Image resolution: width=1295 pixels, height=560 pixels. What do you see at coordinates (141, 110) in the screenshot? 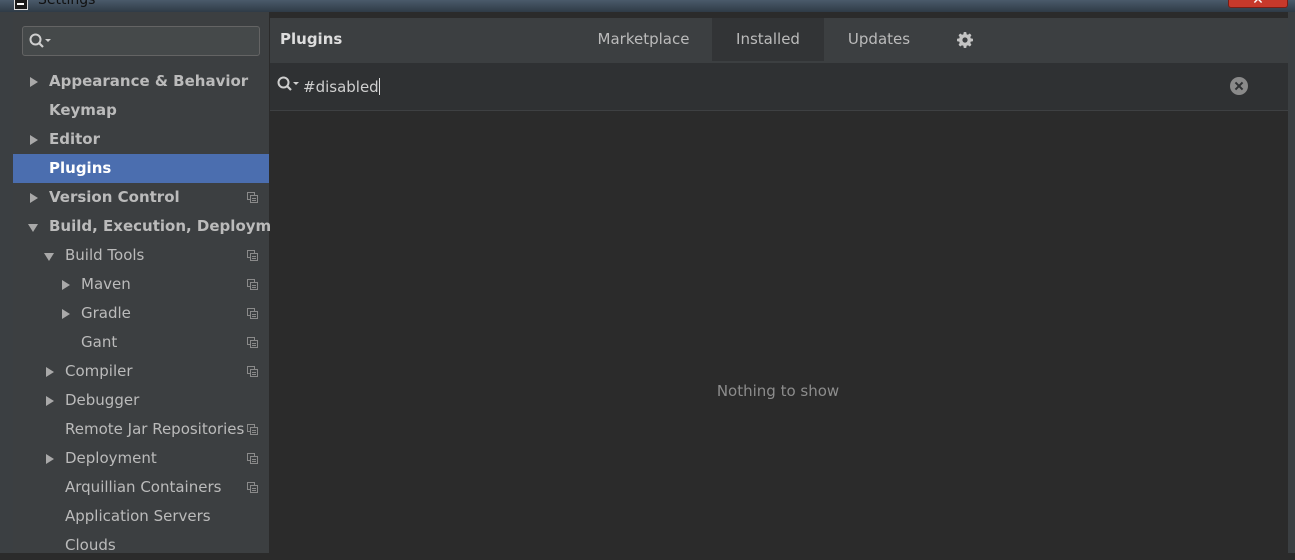
I see `sidebar-item: Keymap` at bounding box center [141, 110].